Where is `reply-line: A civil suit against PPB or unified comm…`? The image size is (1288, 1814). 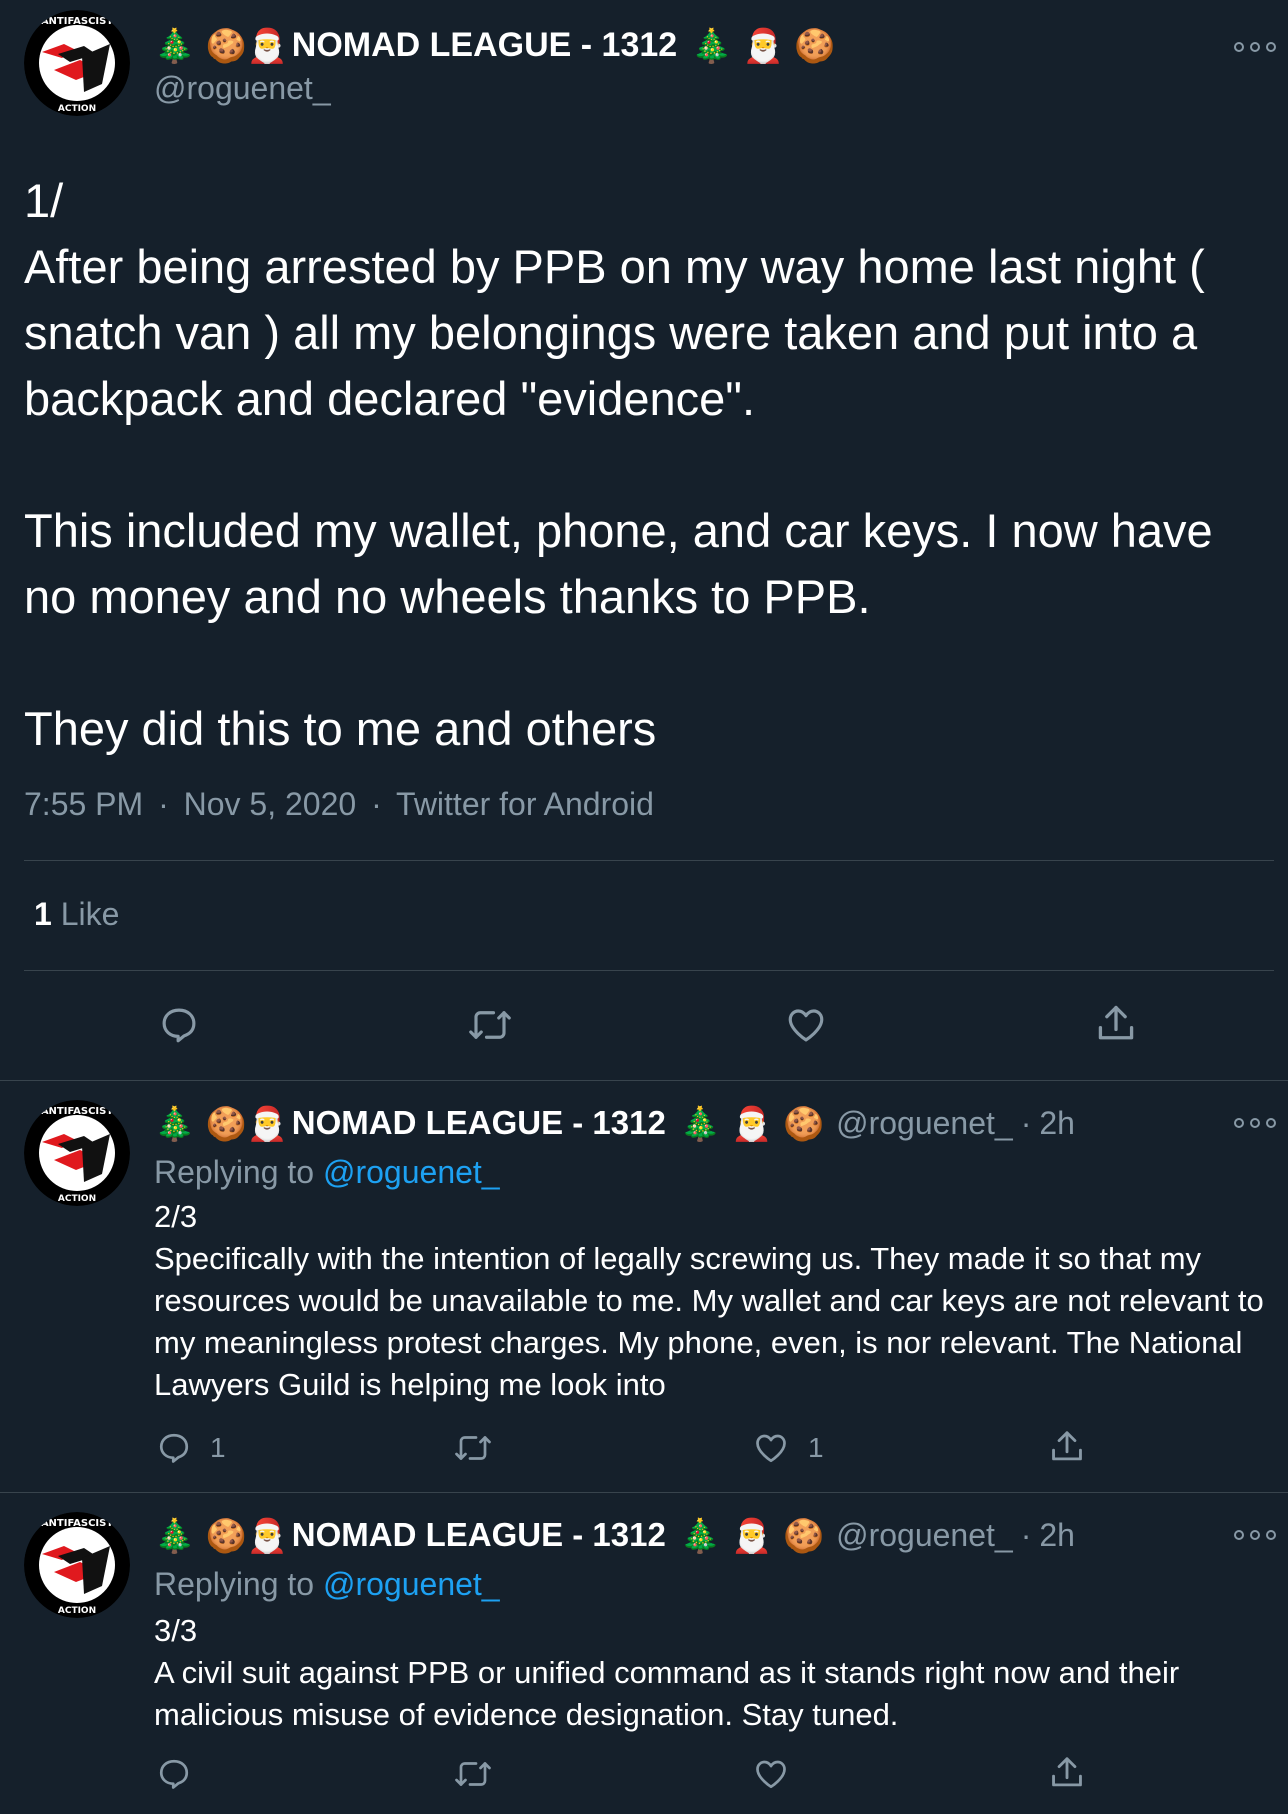
reply-line: A civil suit against PPB or unified comm… is located at coordinates (667, 1693).